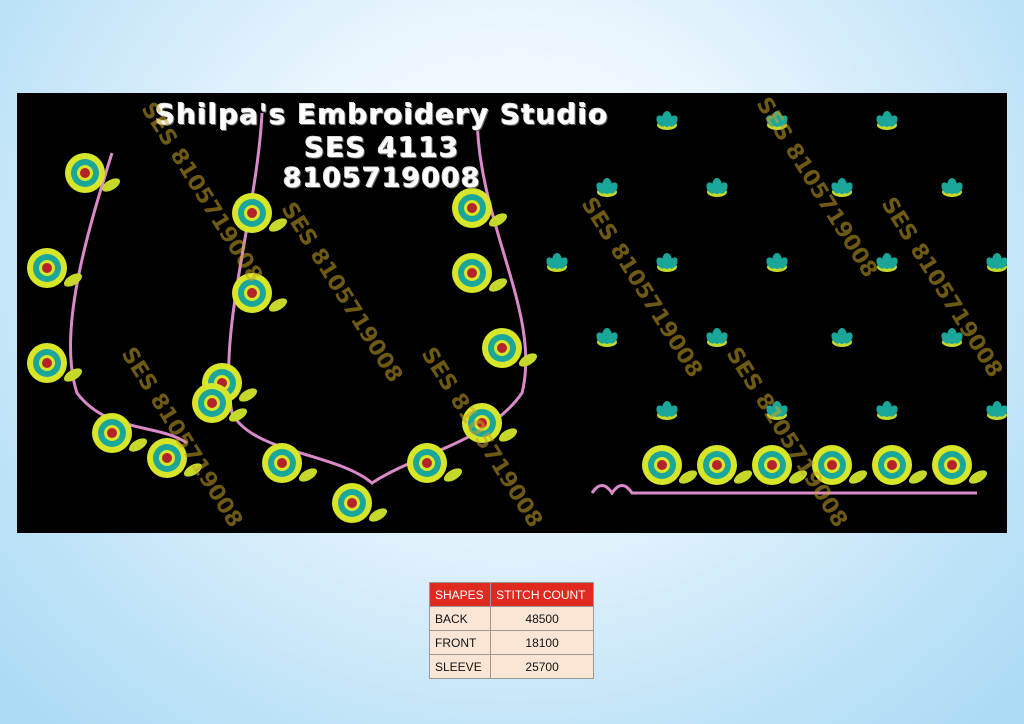  What do you see at coordinates (542, 666) in the screenshot?
I see `stitch-count-cell: 25700` at bounding box center [542, 666].